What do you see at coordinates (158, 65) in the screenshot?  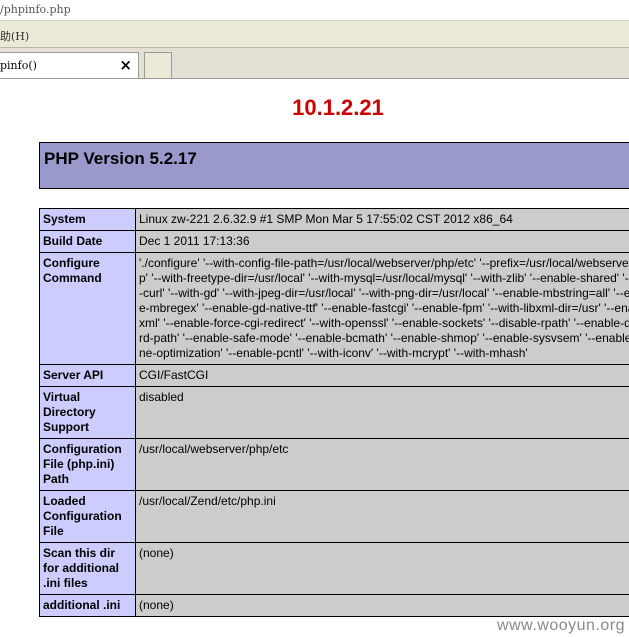 I see `new-tab-button` at bounding box center [158, 65].